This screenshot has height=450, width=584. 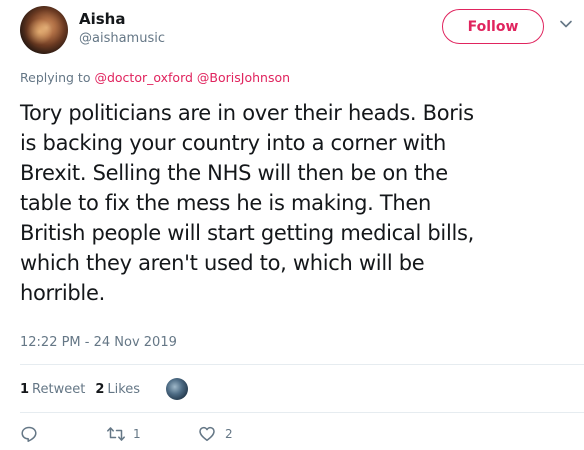 I want to click on liker-avatar, so click(x=177, y=389).